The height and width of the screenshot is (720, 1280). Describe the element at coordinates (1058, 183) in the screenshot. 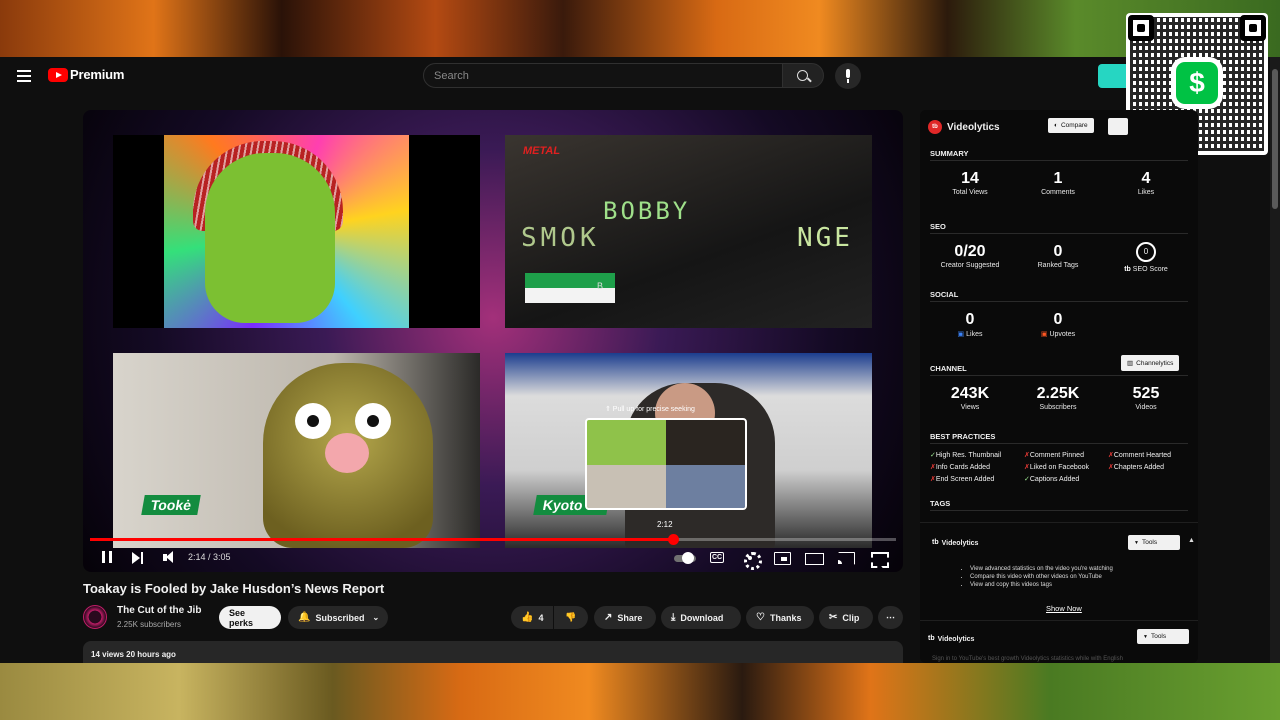

I see `summary-comments: 1 Comments` at that location.